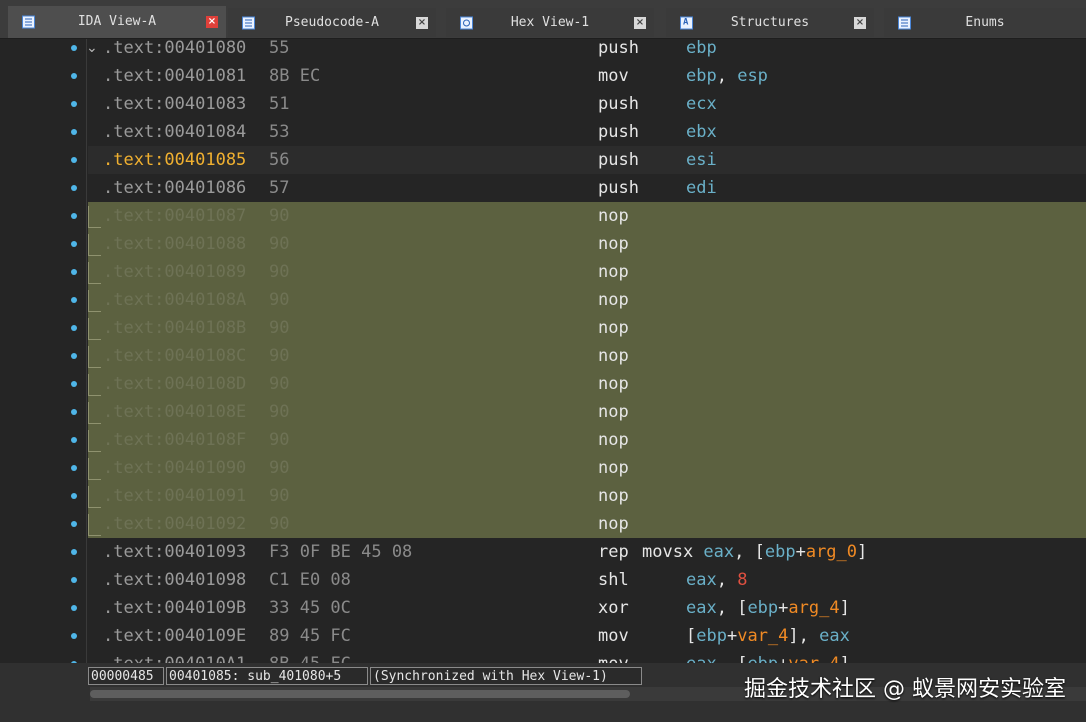 The height and width of the screenshot is (722, 1086). What do you see at coordinates (174, 300) in the screenshot?
I see `row-address: .text:0040108A` at bounding box center [174, 300].